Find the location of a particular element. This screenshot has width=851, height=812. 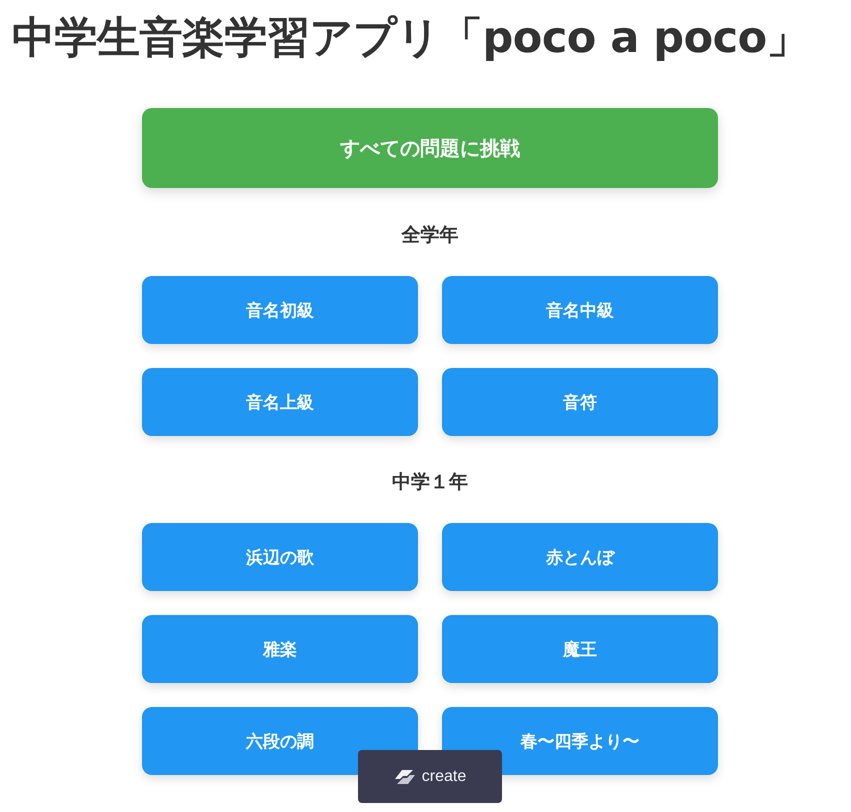

quiz-button: 雅楽 is located at coordinates (280, 649).